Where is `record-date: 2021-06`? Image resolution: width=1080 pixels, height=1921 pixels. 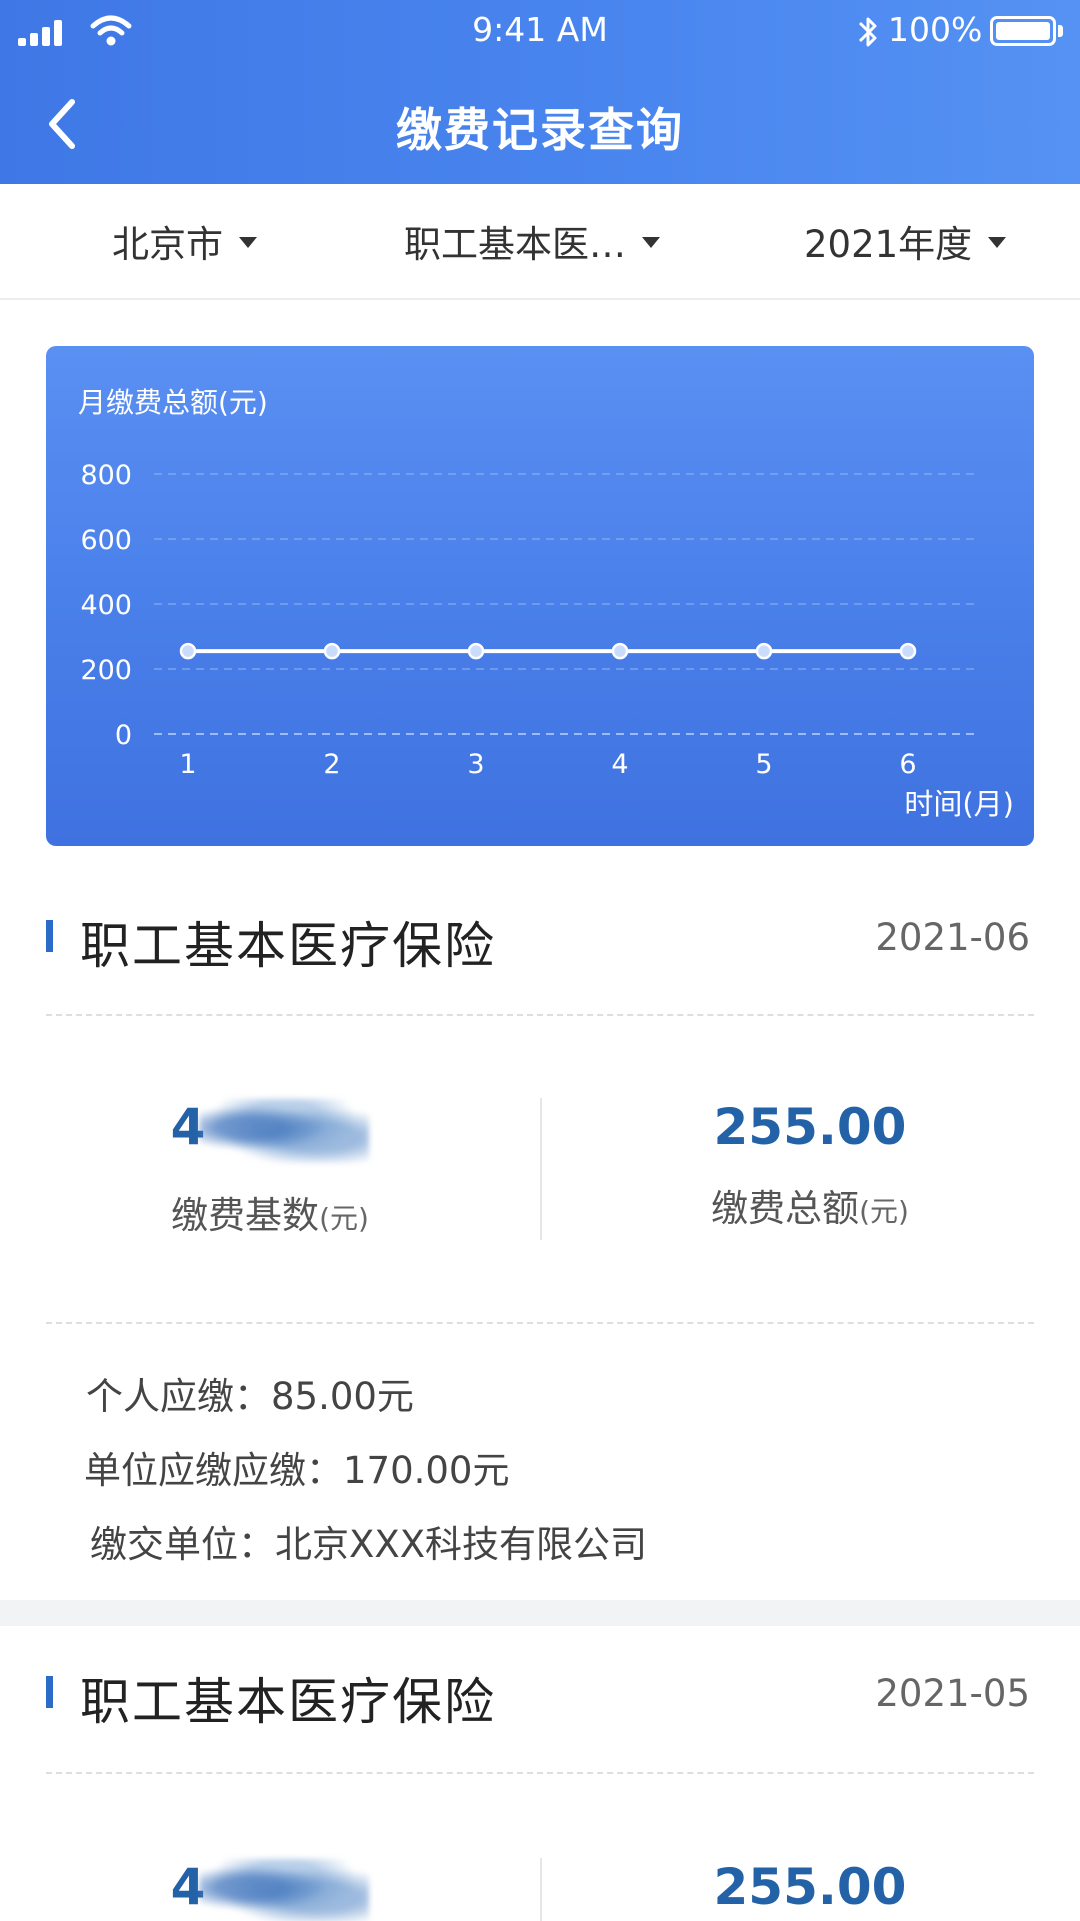 record-date: 2021-06 is located at coordinates (952, 937).